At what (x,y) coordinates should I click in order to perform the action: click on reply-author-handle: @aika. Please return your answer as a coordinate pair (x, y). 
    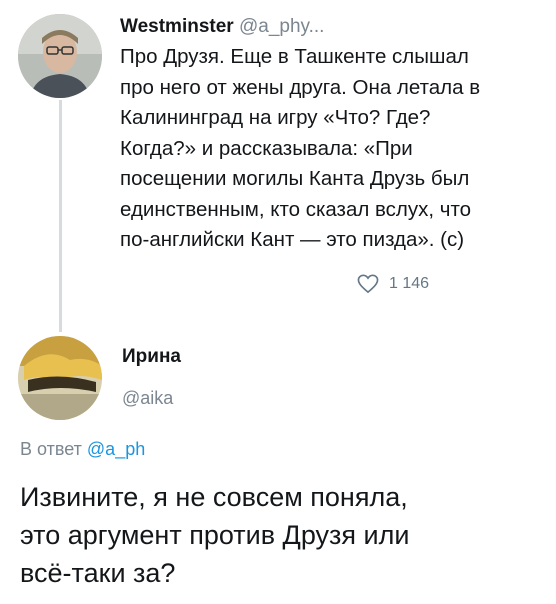
    Looking at the image, I should click on (147, 398).